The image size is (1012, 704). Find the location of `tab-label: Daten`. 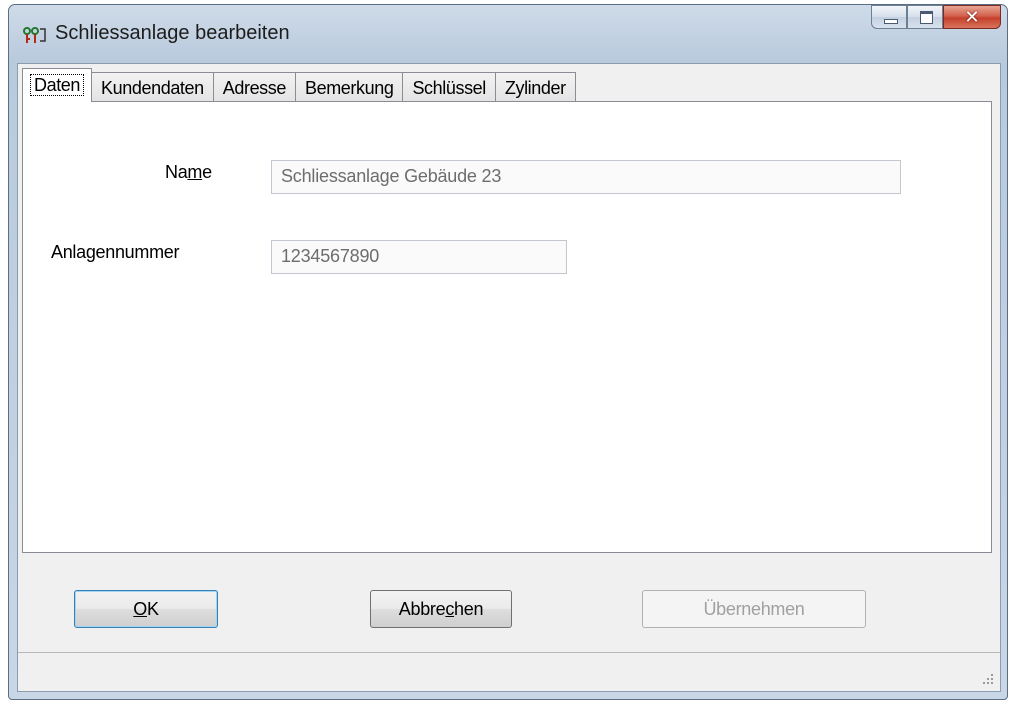

tab-label: Daten is located at coordinates (57, 85).